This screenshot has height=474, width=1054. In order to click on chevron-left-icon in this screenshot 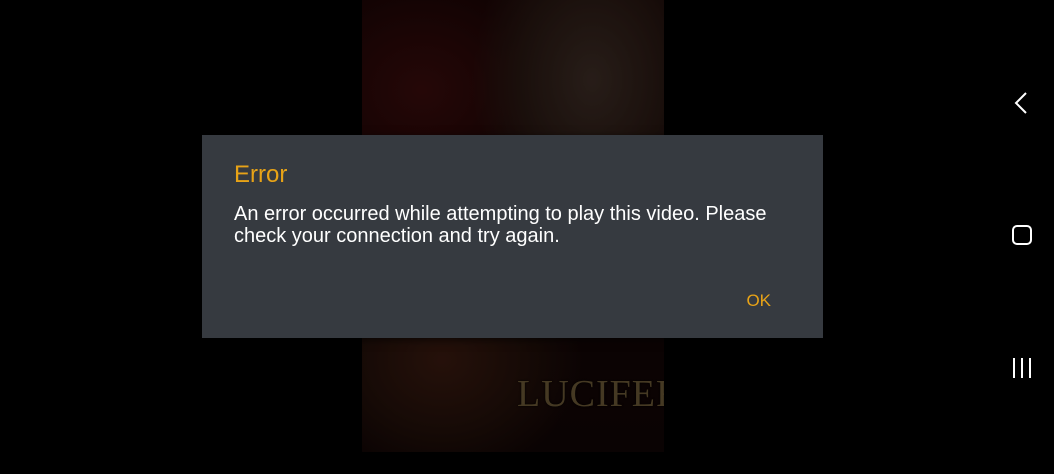, I will do `click(1020, 103)`.